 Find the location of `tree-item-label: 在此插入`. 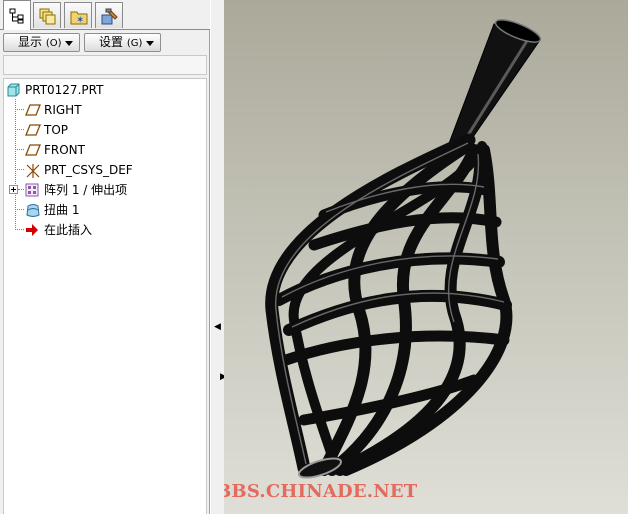

tree-item-label: 在此插入 is located at coordinates (68, 230).